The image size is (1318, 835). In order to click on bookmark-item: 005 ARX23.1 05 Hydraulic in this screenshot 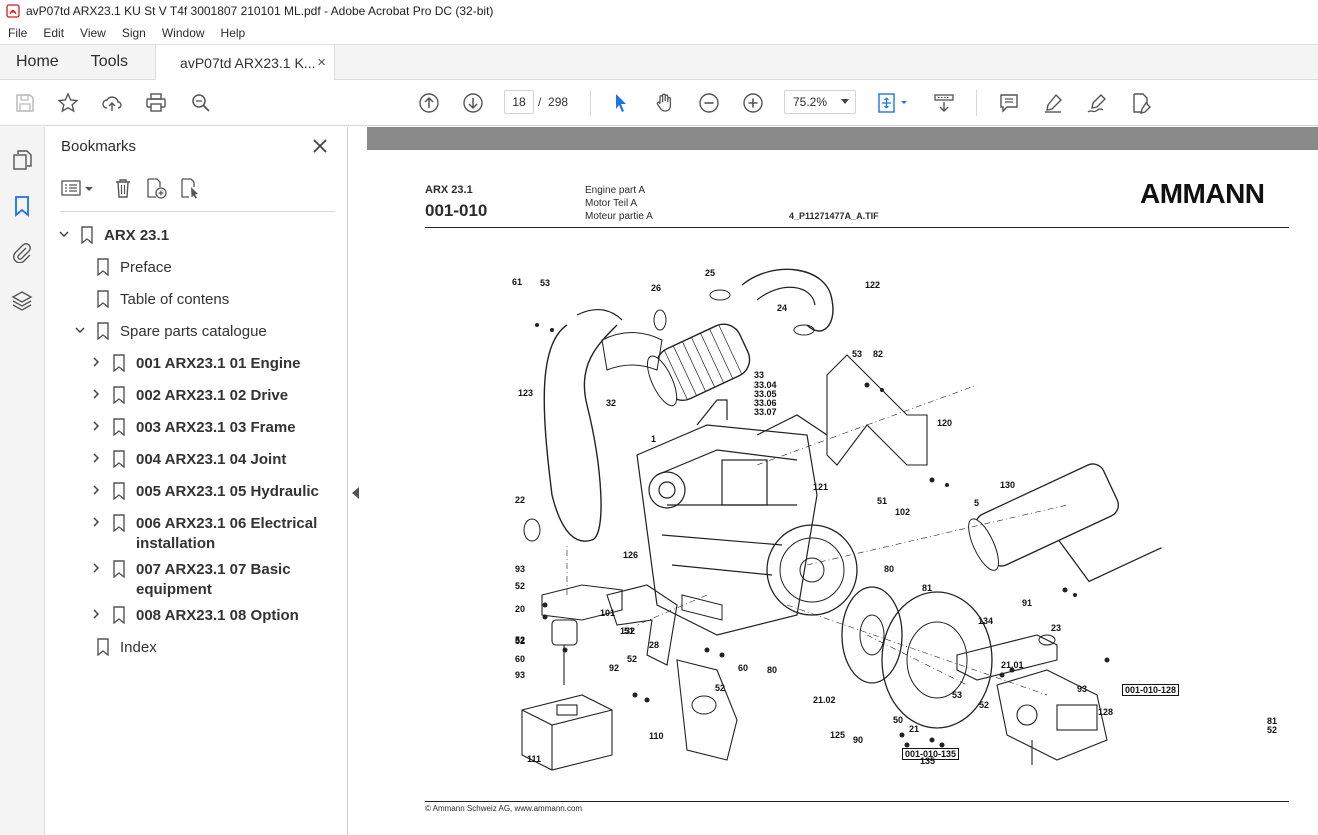, I will do `click(204, 492)`.